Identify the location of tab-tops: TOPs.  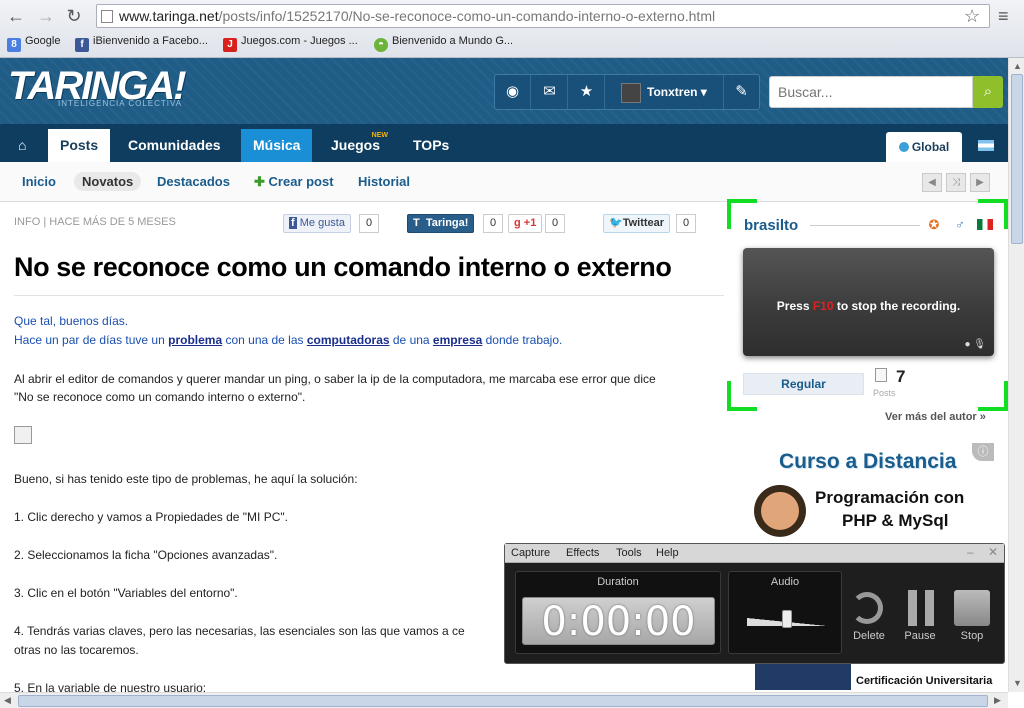
(431, 145).